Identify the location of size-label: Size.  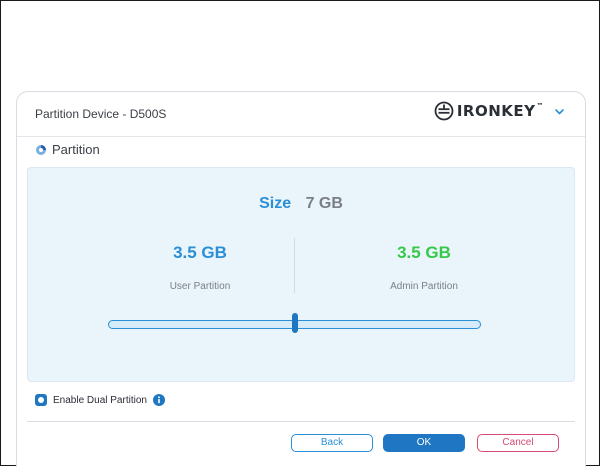
(275, 203).